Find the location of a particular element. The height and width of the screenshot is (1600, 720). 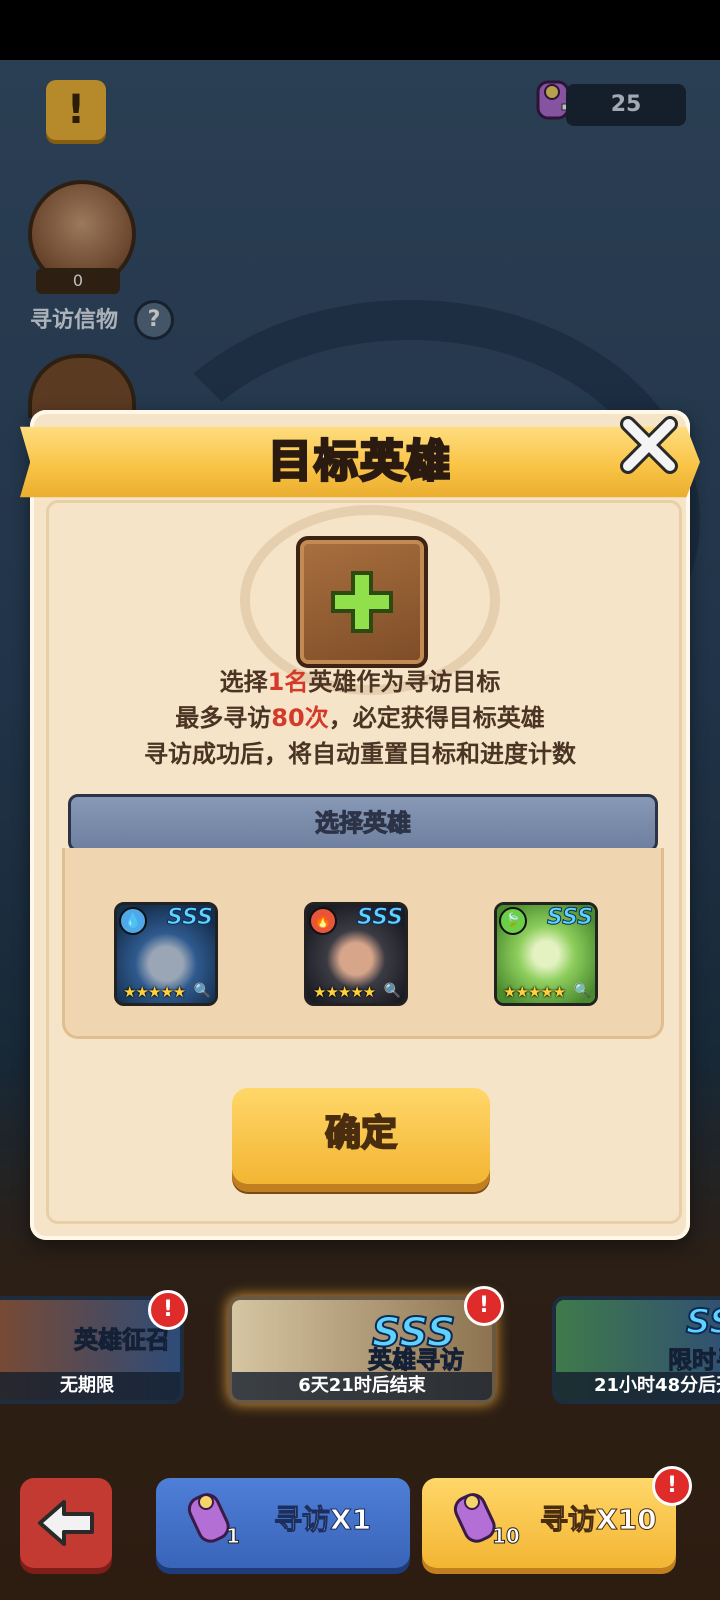

dialog-title: 目标英雄 is located at coordinates (359, 462).